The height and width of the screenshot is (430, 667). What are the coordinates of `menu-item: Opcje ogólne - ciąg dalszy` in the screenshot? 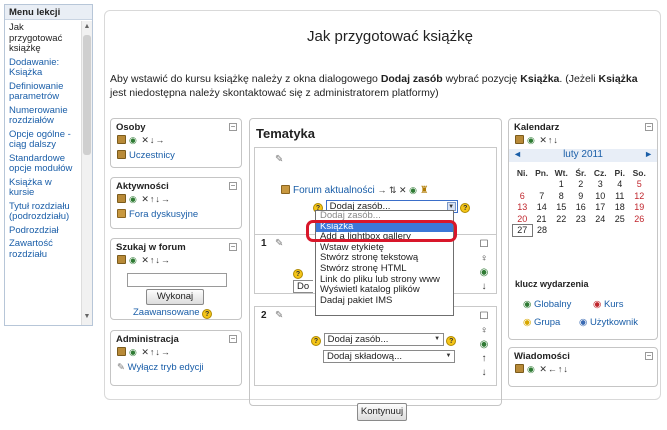 It's located at (43, 140).